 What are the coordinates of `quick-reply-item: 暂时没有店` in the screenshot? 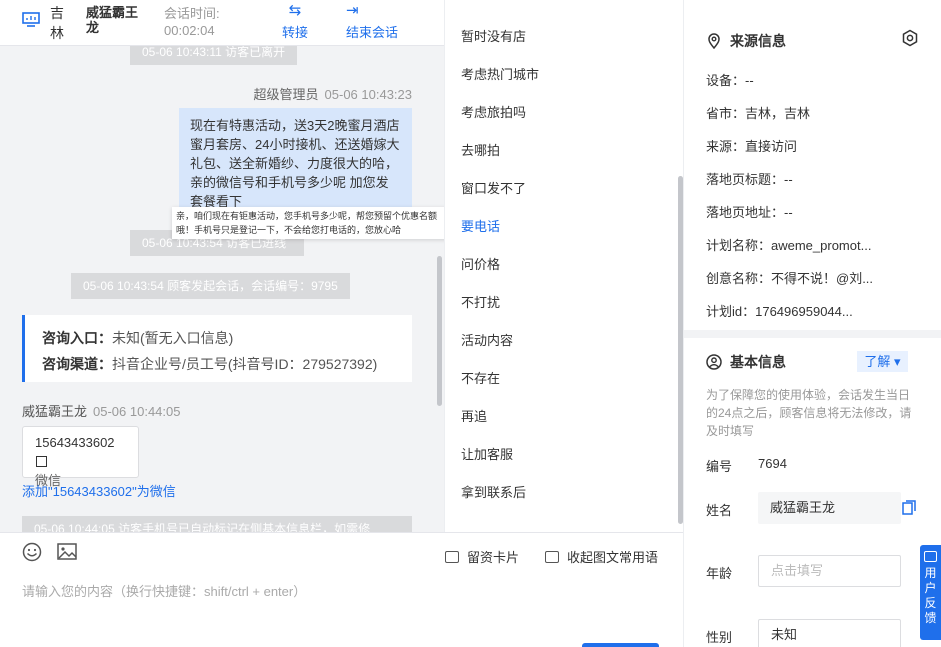 It's located at (493, 35).